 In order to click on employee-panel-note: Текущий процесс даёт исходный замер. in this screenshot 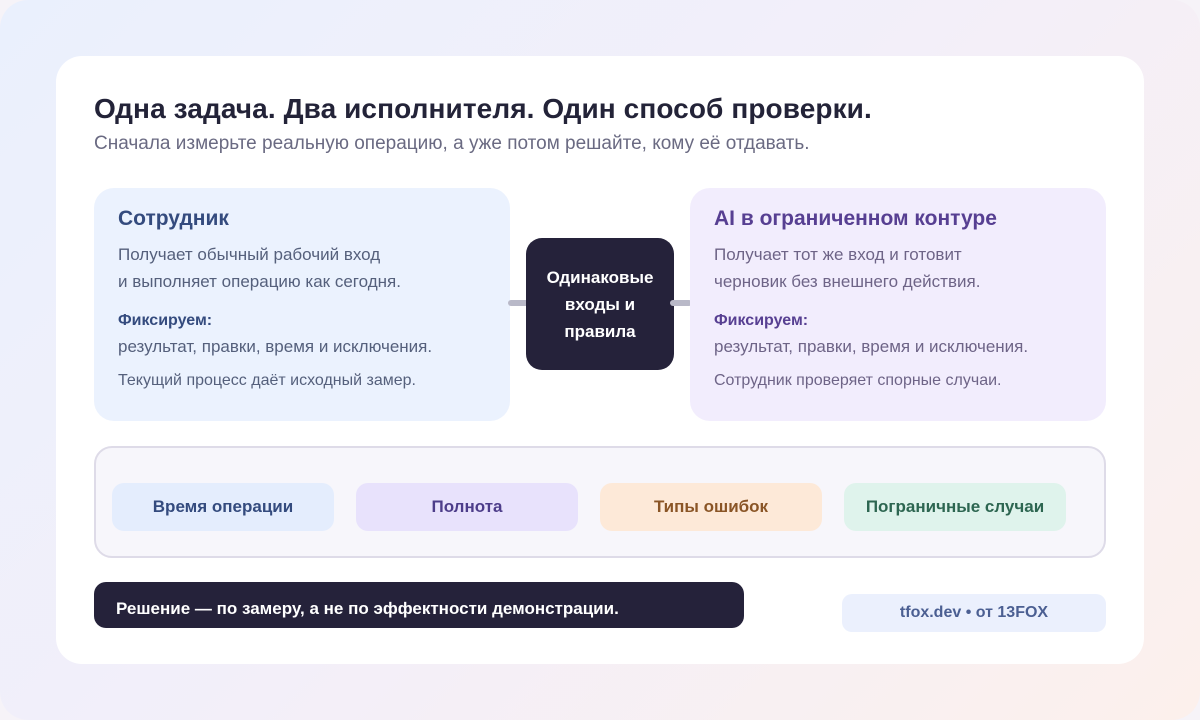, I will do `click(267, 380)`.